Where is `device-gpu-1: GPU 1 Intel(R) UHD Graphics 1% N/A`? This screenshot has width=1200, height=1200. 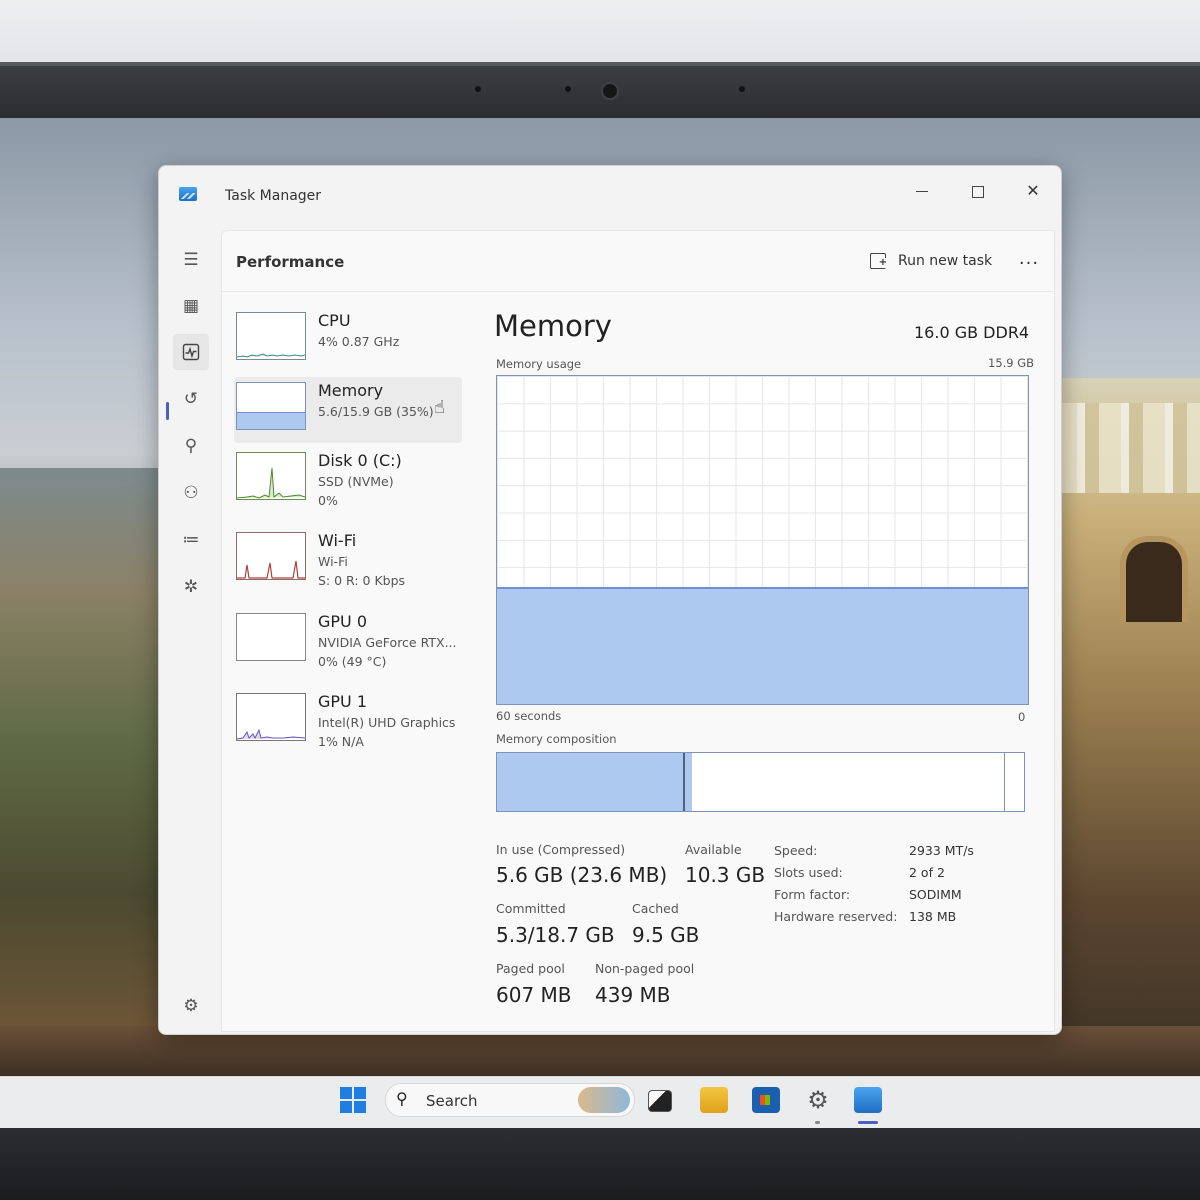
device-gpu-1: GPU 1 Intel(R) UHD Graphics 1% N/A is located at coordinates (348, 721).